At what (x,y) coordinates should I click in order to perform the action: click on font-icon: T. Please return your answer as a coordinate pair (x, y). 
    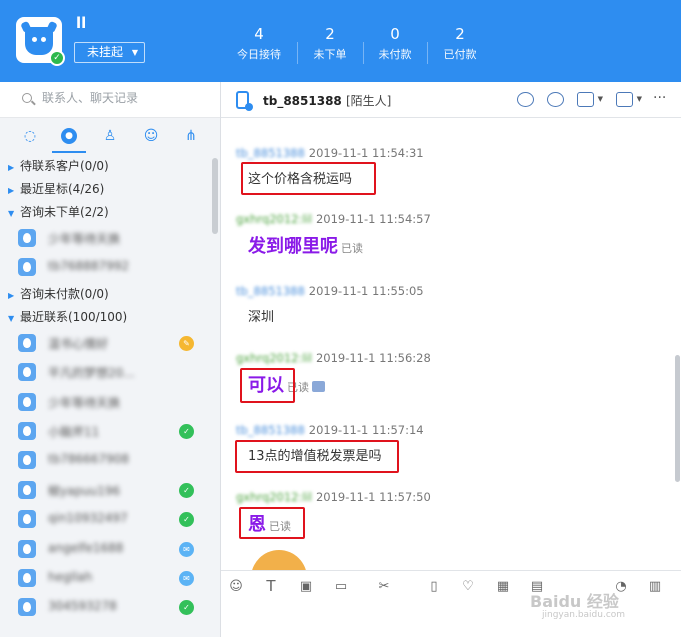
    Looking at the image, I should click on (271, 586).